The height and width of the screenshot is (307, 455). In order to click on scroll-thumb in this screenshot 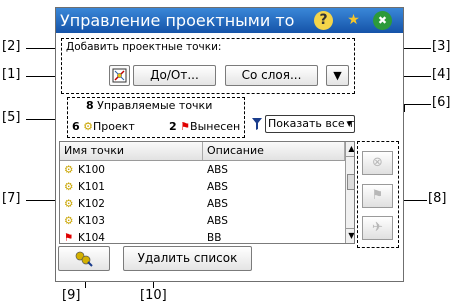, I will do `click(350, 182)`.